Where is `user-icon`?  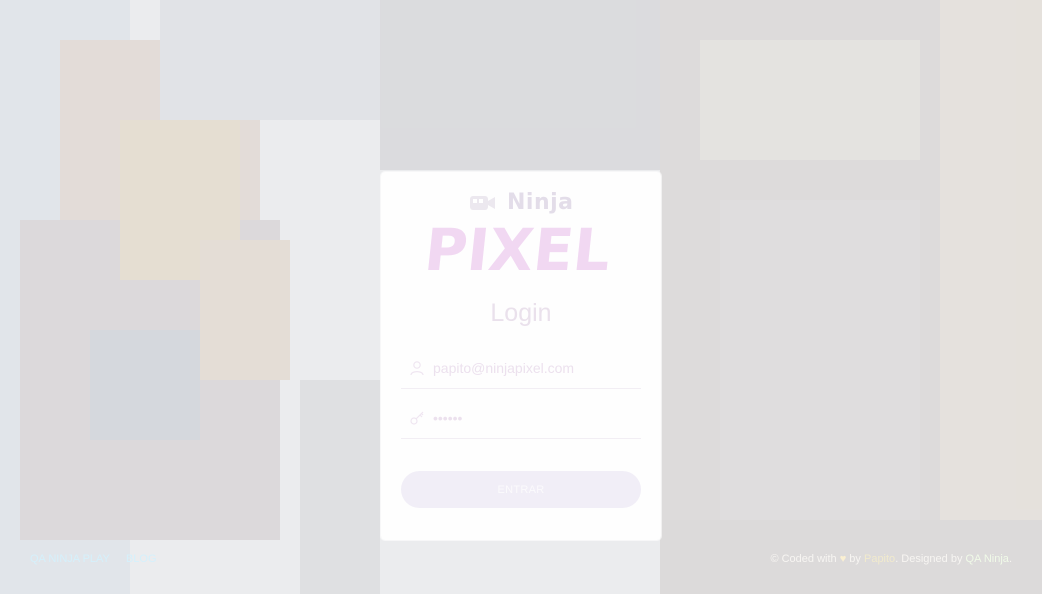
user-icon is located at coordinates (417, 368).